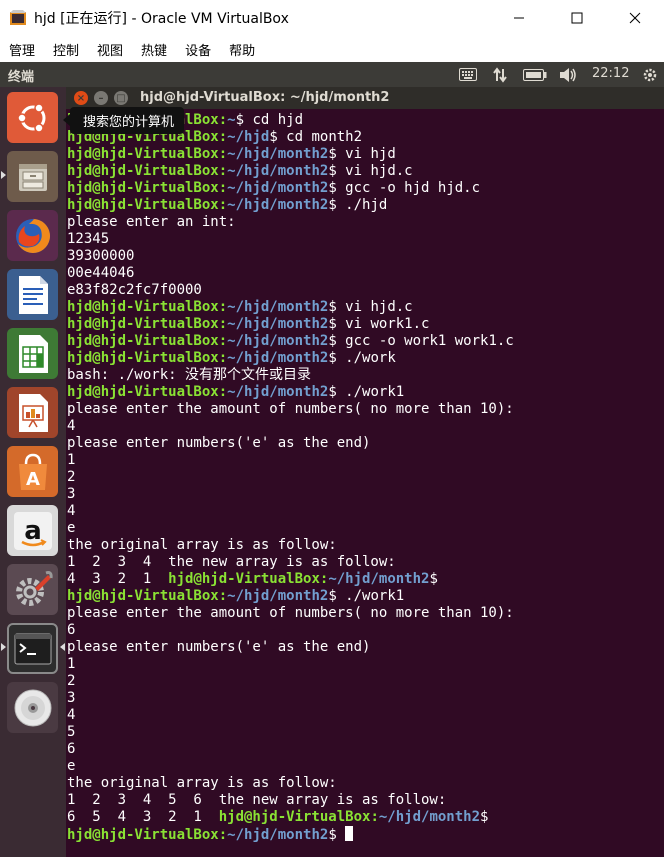 The width and height of the screenshot is (664, 857). What do you see at coordinates (3, 647) in the screenshot?
I see `running-indicator` at bounding box center [3, 647].